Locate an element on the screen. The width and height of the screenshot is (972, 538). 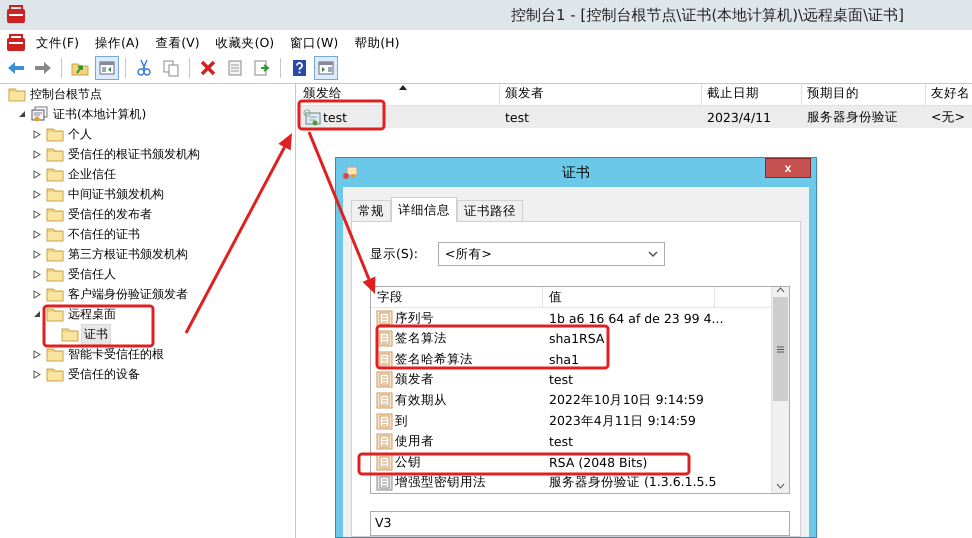
tree-item: 个人 is located at coordinates (80, 134).